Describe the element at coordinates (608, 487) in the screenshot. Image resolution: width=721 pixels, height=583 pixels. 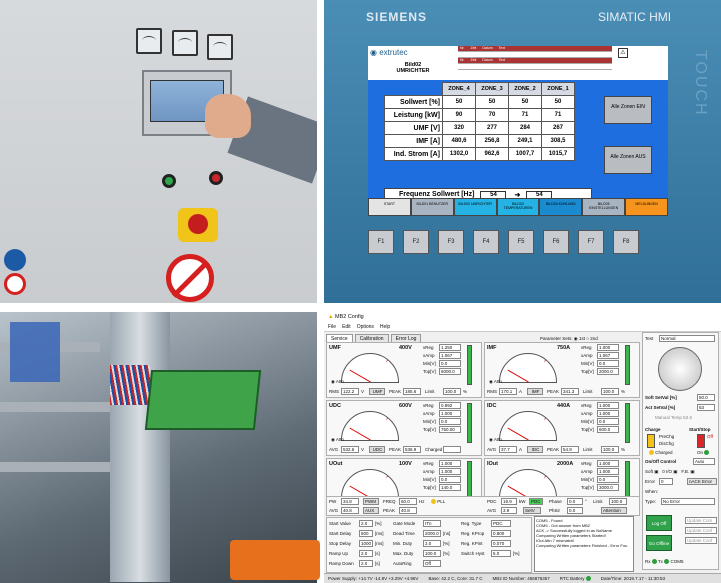
I see `top-input: 3000.0` at that location.